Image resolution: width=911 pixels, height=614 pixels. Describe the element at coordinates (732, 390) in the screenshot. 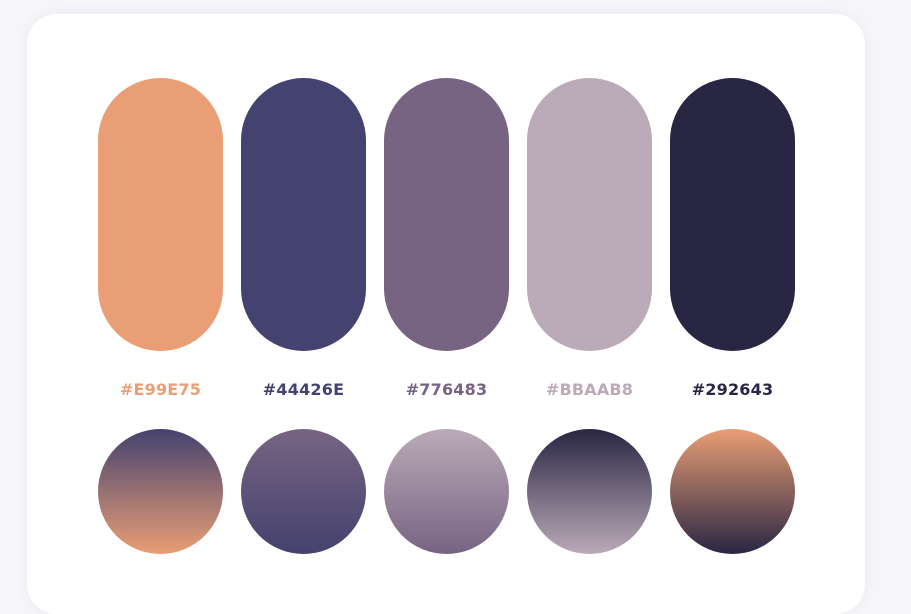

I see `hex-code-5: #292643` at that location.